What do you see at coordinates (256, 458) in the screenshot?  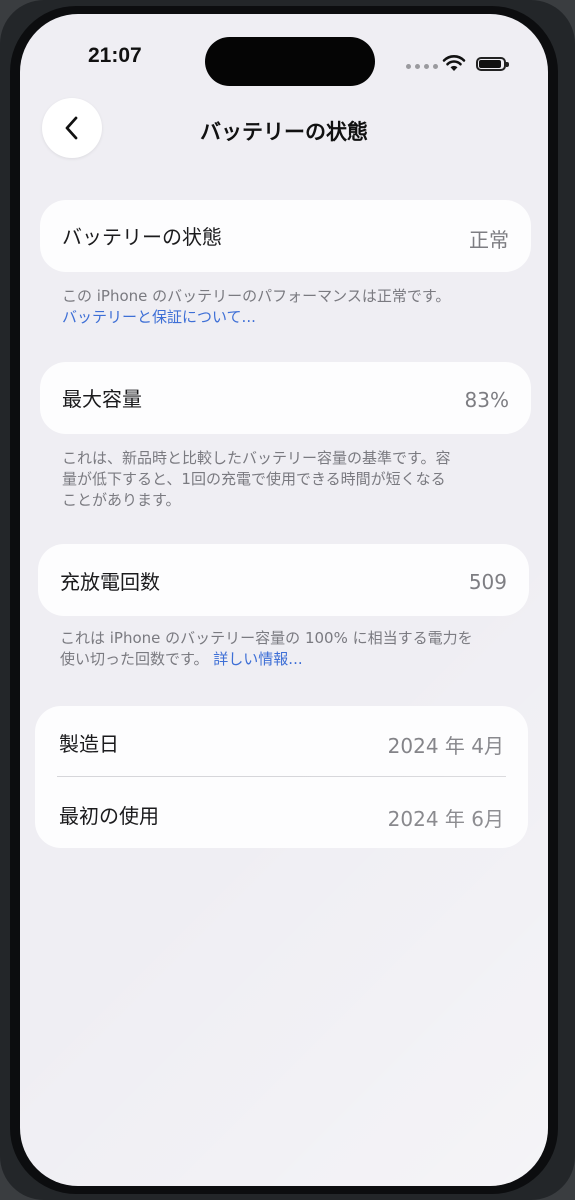 I see `max-capacity-note-line: これは、新品時と比較したバッテリー容量の基準です。容` at bounding box center [256, 458].